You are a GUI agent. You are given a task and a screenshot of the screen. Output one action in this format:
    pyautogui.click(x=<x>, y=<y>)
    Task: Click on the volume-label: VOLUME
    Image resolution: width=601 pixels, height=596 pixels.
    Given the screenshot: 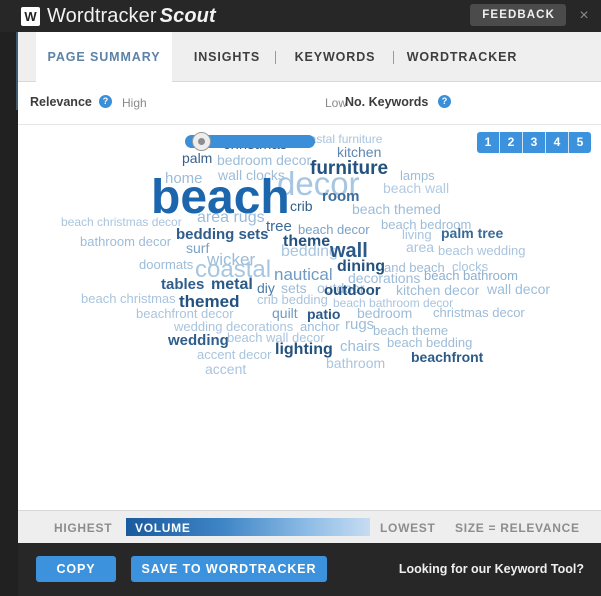 What is the action you would take?
    pyautogui.click(x=163, y=528)
    